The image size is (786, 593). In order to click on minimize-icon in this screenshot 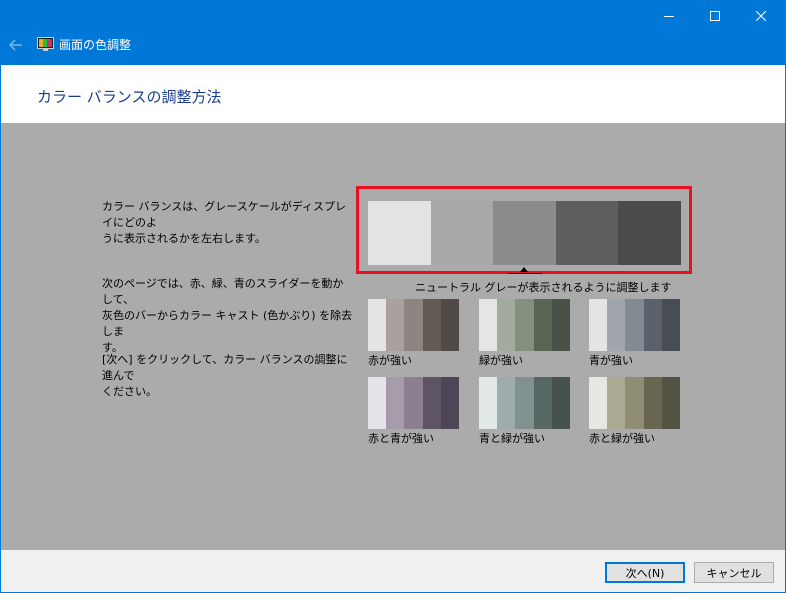, I will do `click(669, 16)`.